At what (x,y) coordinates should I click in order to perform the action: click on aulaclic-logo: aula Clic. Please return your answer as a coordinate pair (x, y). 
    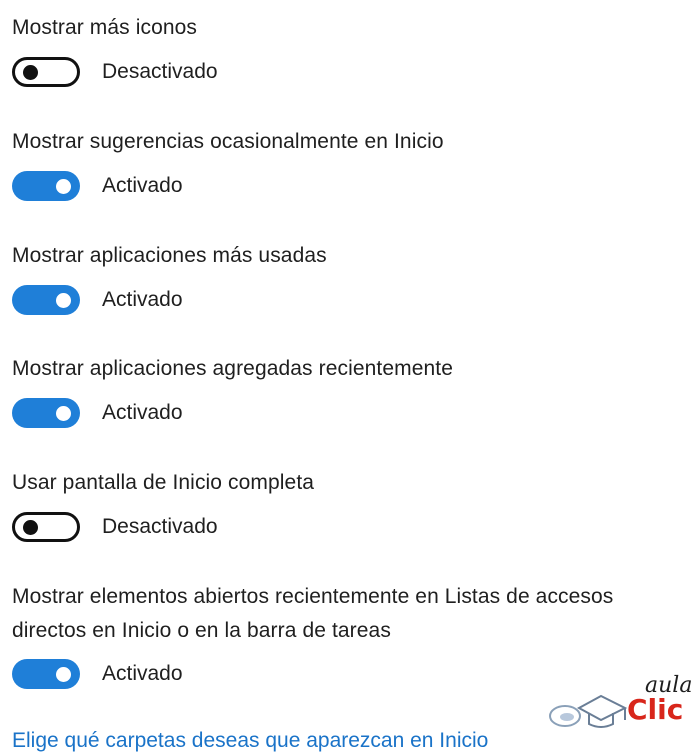
    Looking at the image, I should click on (618, 704).